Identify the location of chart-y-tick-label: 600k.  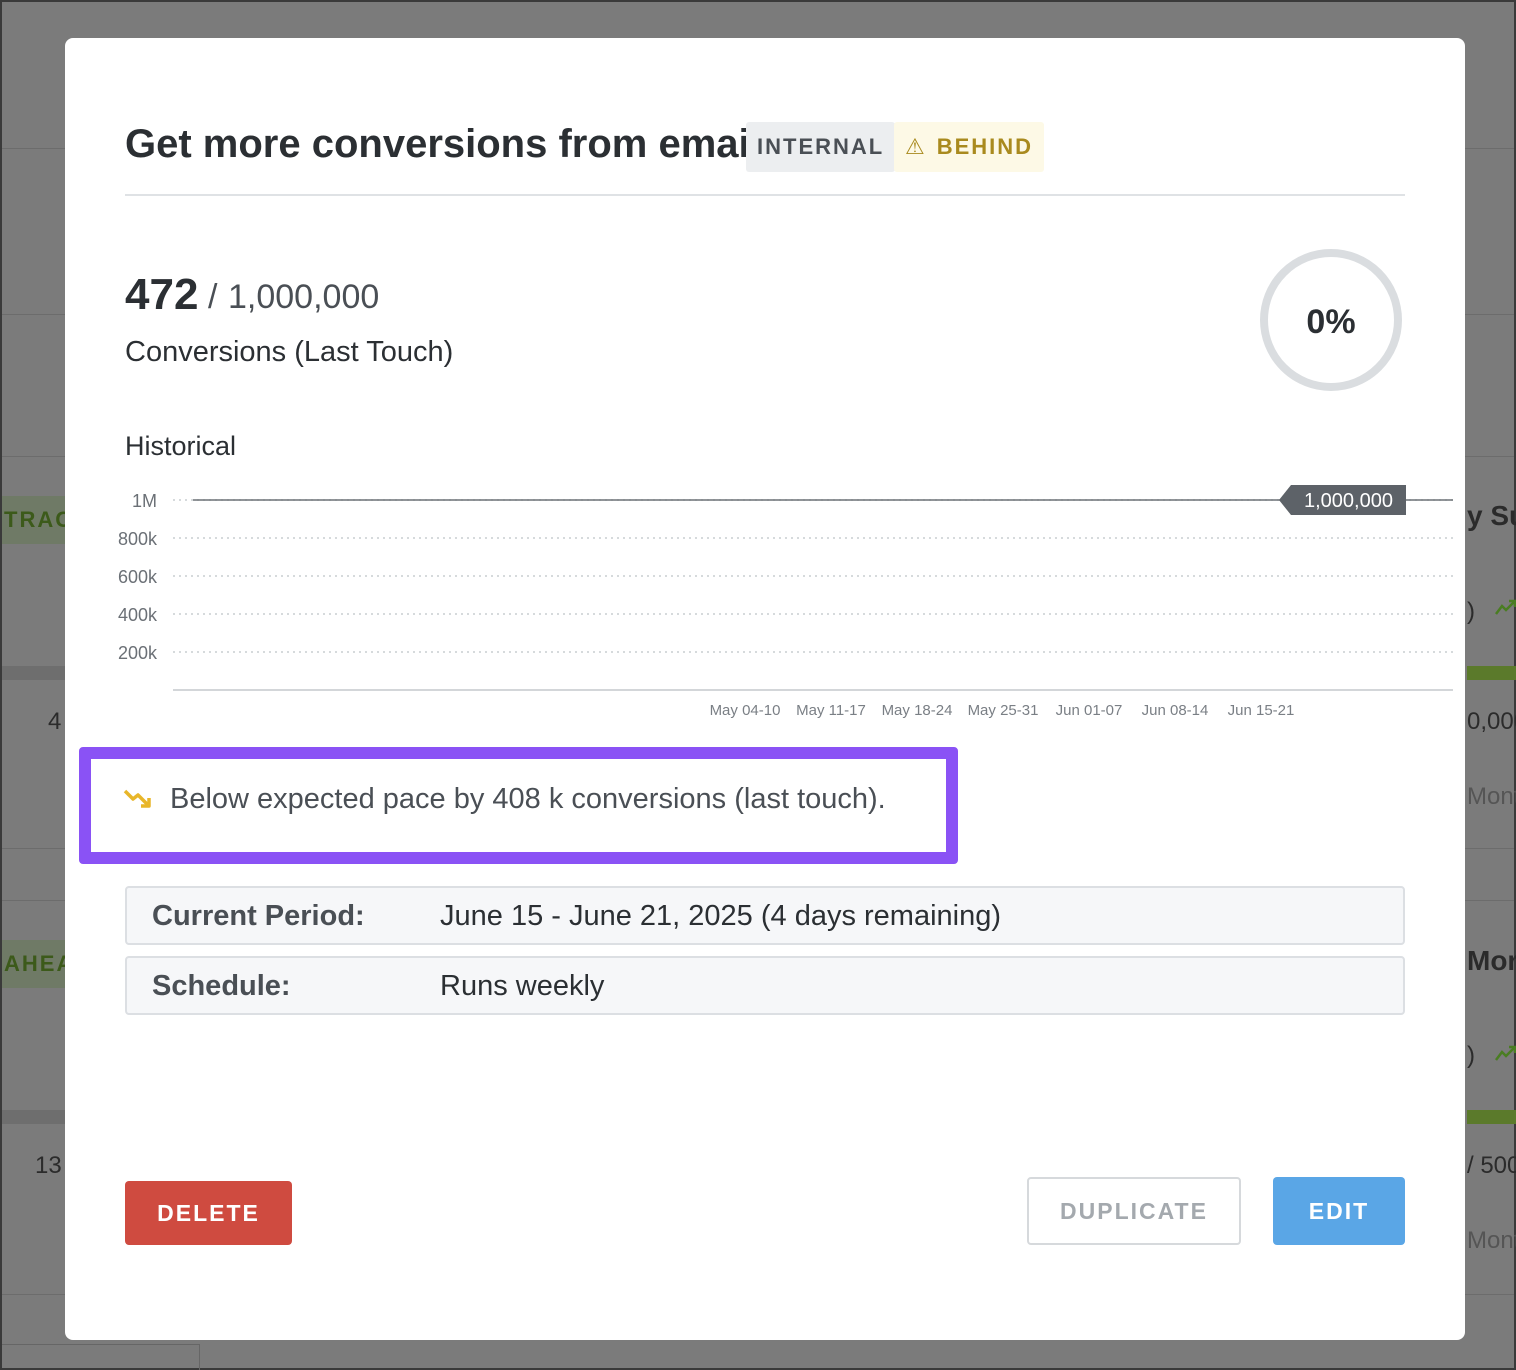
(138, 577).